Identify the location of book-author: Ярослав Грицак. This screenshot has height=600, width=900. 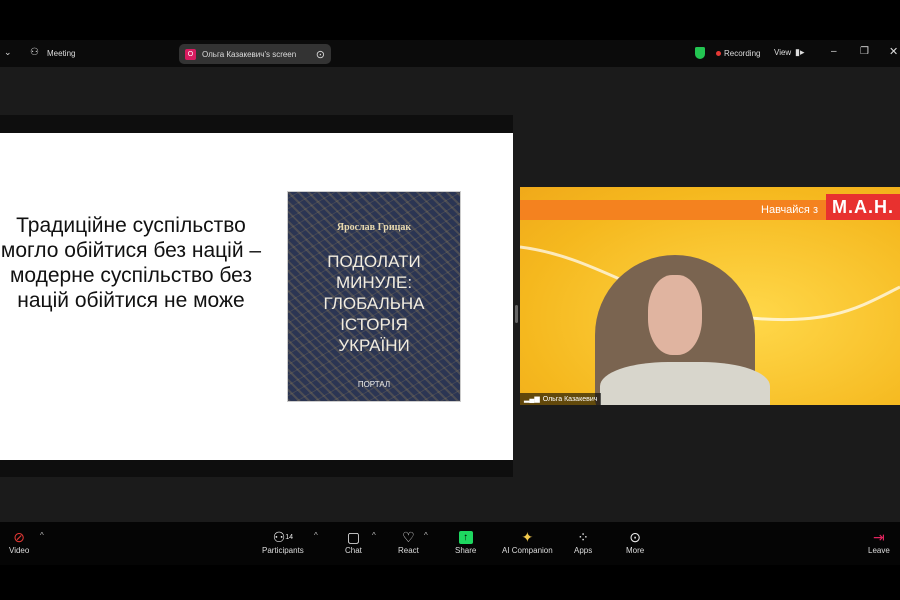
(374, 227).